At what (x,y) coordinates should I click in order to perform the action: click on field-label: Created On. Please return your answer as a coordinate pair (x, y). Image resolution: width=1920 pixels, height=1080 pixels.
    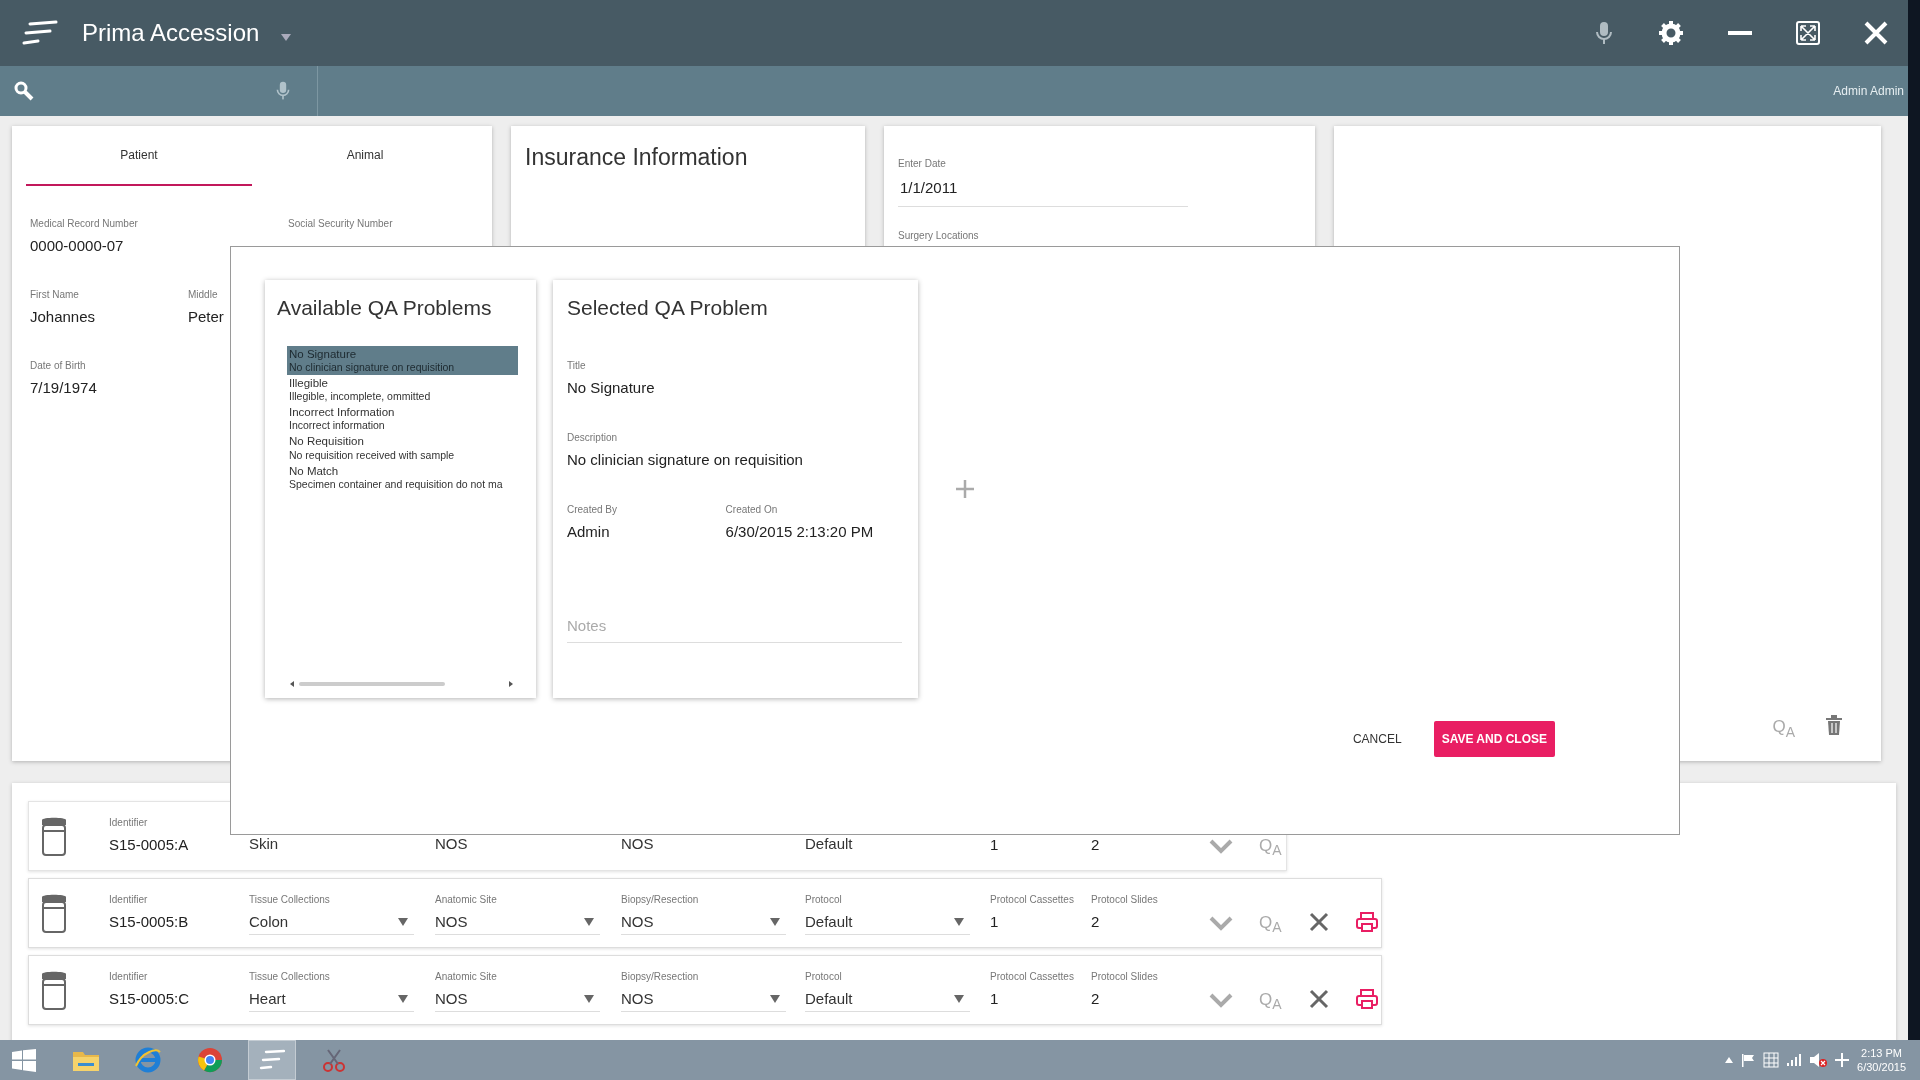
    Looking at the image, I should click on (752, 509).